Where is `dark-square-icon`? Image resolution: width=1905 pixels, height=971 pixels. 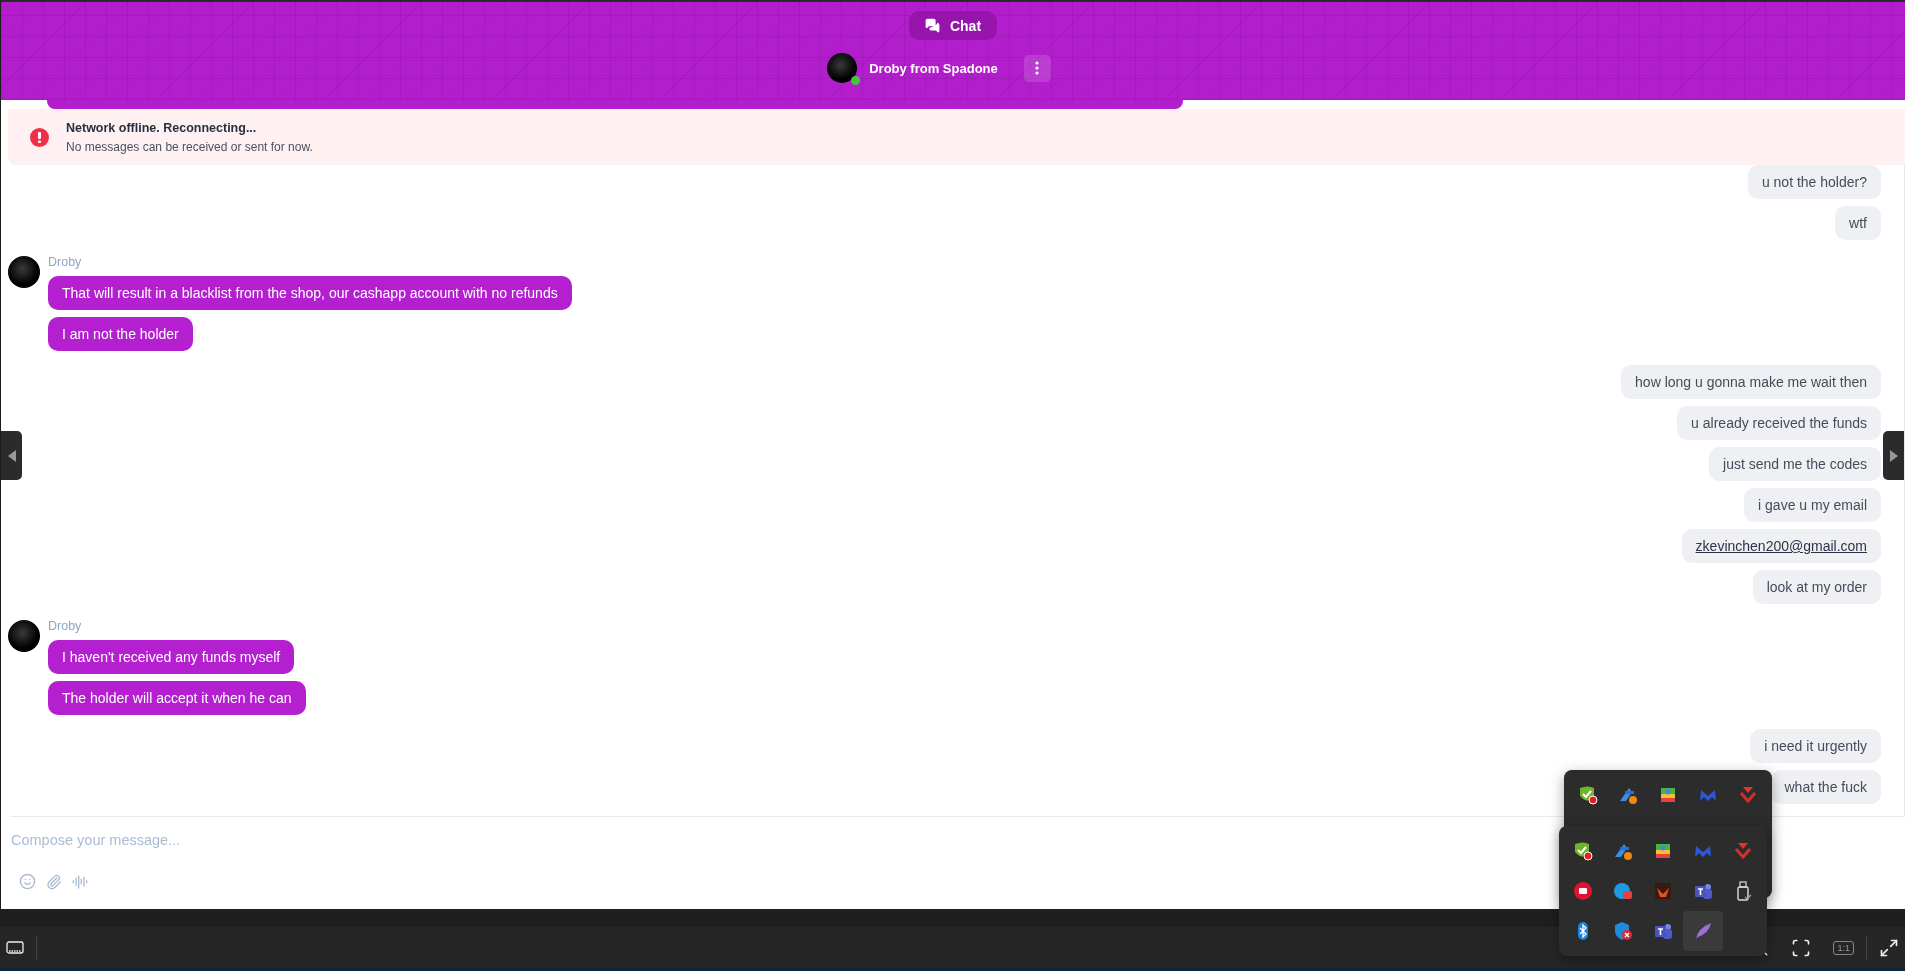
dark-square-icon is located at coordinates (1663, 891).